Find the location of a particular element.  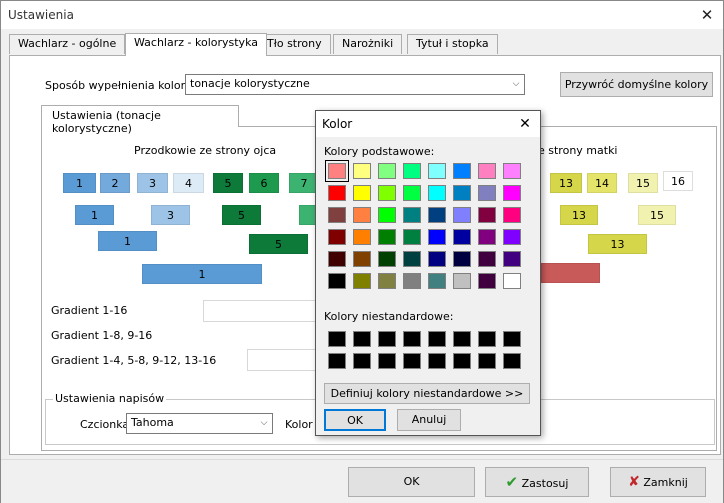

mother-box-r1-16: 16 is located at coordinates (678, 181).